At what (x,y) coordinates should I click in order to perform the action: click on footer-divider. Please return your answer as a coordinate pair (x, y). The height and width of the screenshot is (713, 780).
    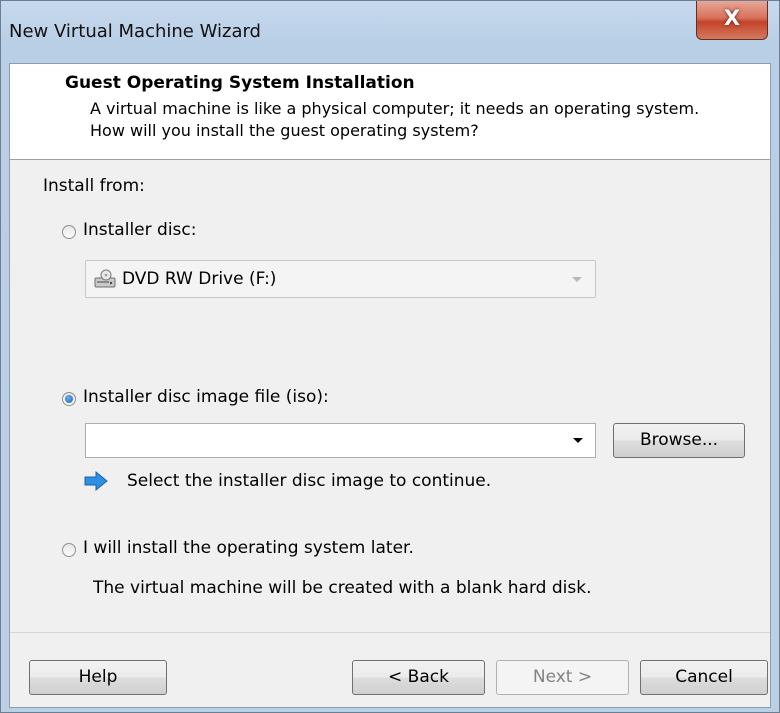
    Looking at the image, I should click on (390, 632).